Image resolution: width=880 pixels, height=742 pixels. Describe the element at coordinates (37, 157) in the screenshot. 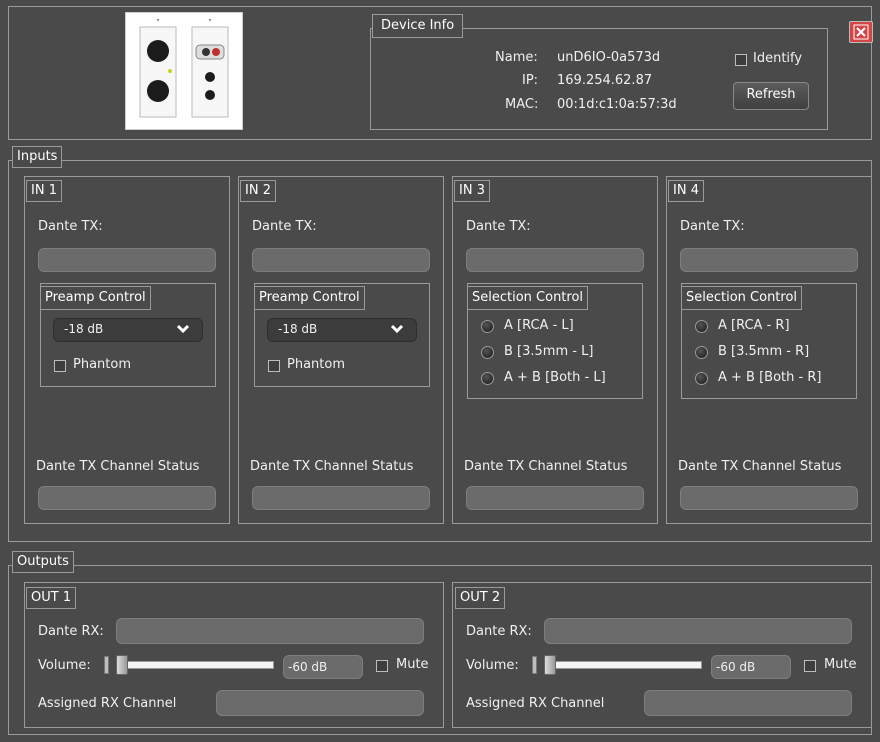

I see `inputs-title: Inputs` at that location.